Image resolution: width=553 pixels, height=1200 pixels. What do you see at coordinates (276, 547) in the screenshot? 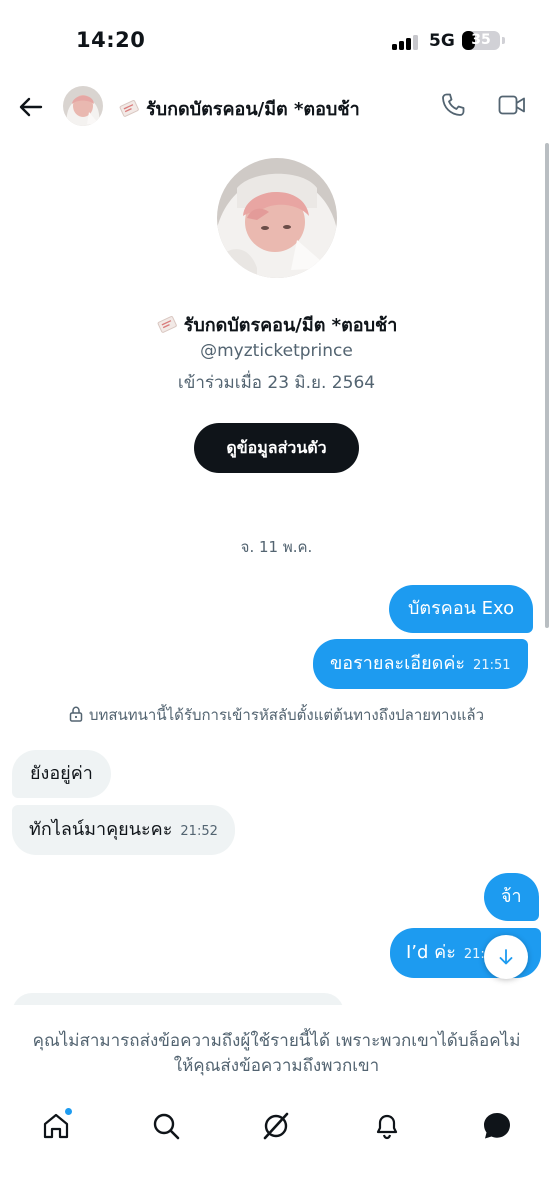
I see `date-separator: จ. 11 พ.ค.` at bounding box center [276, 547].